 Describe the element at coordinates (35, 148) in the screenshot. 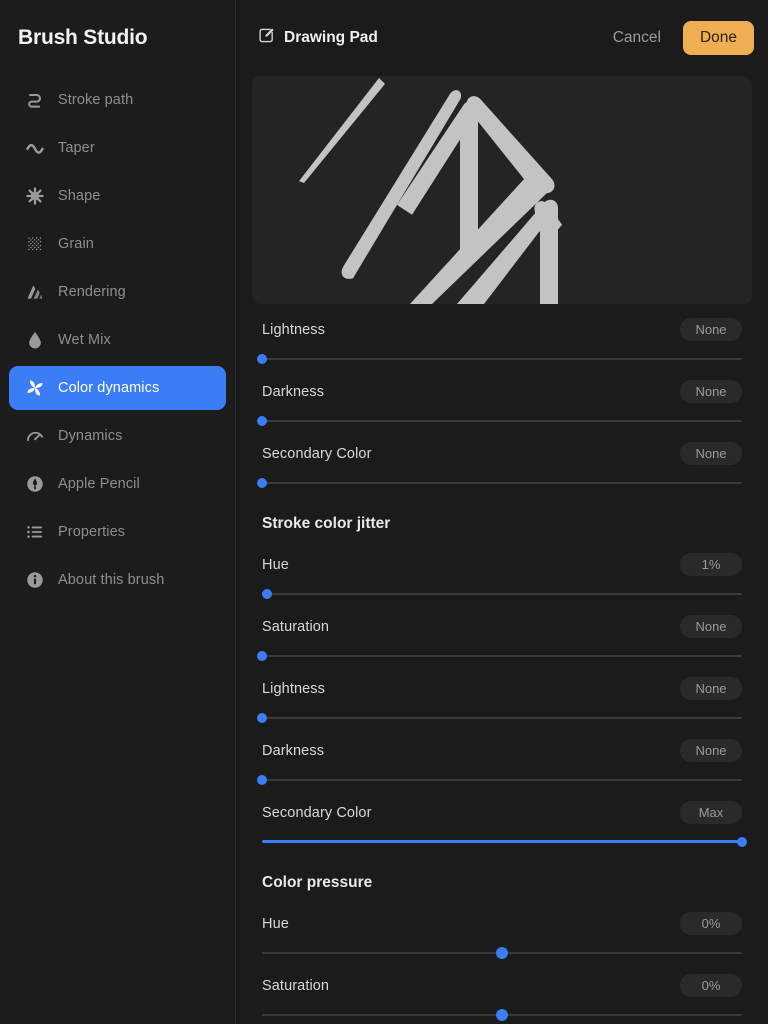

I see `taper-wave-icon` at that location.